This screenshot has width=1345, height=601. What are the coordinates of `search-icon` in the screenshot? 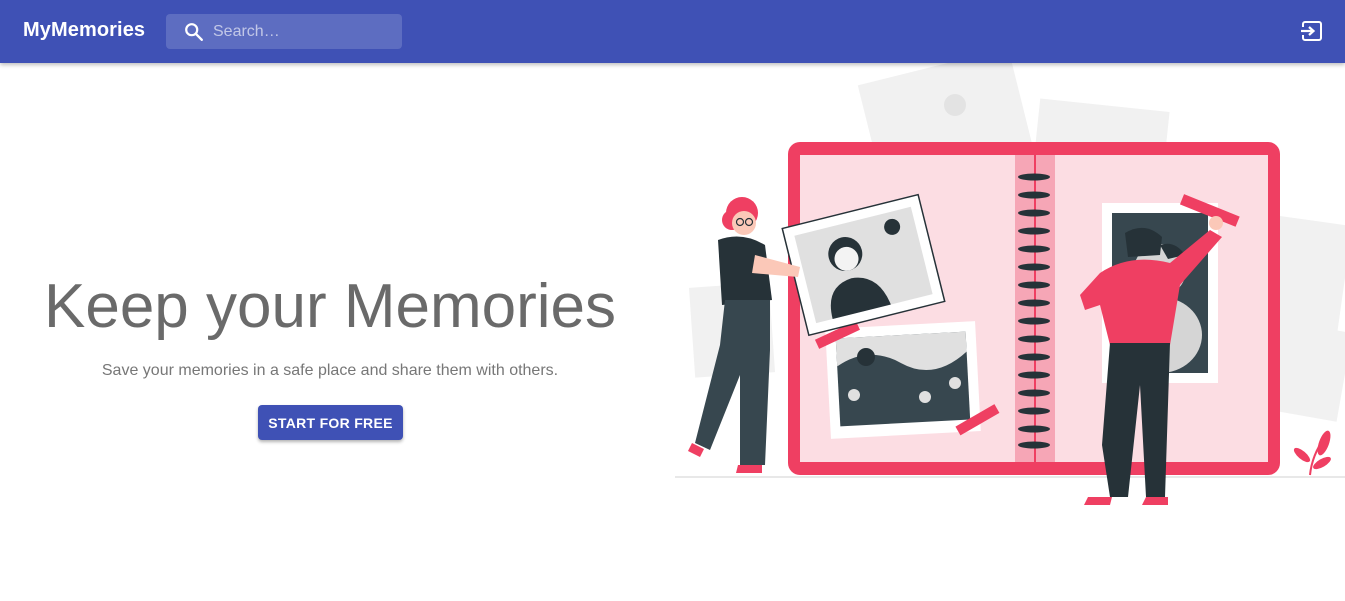 It's located at (194, 32).